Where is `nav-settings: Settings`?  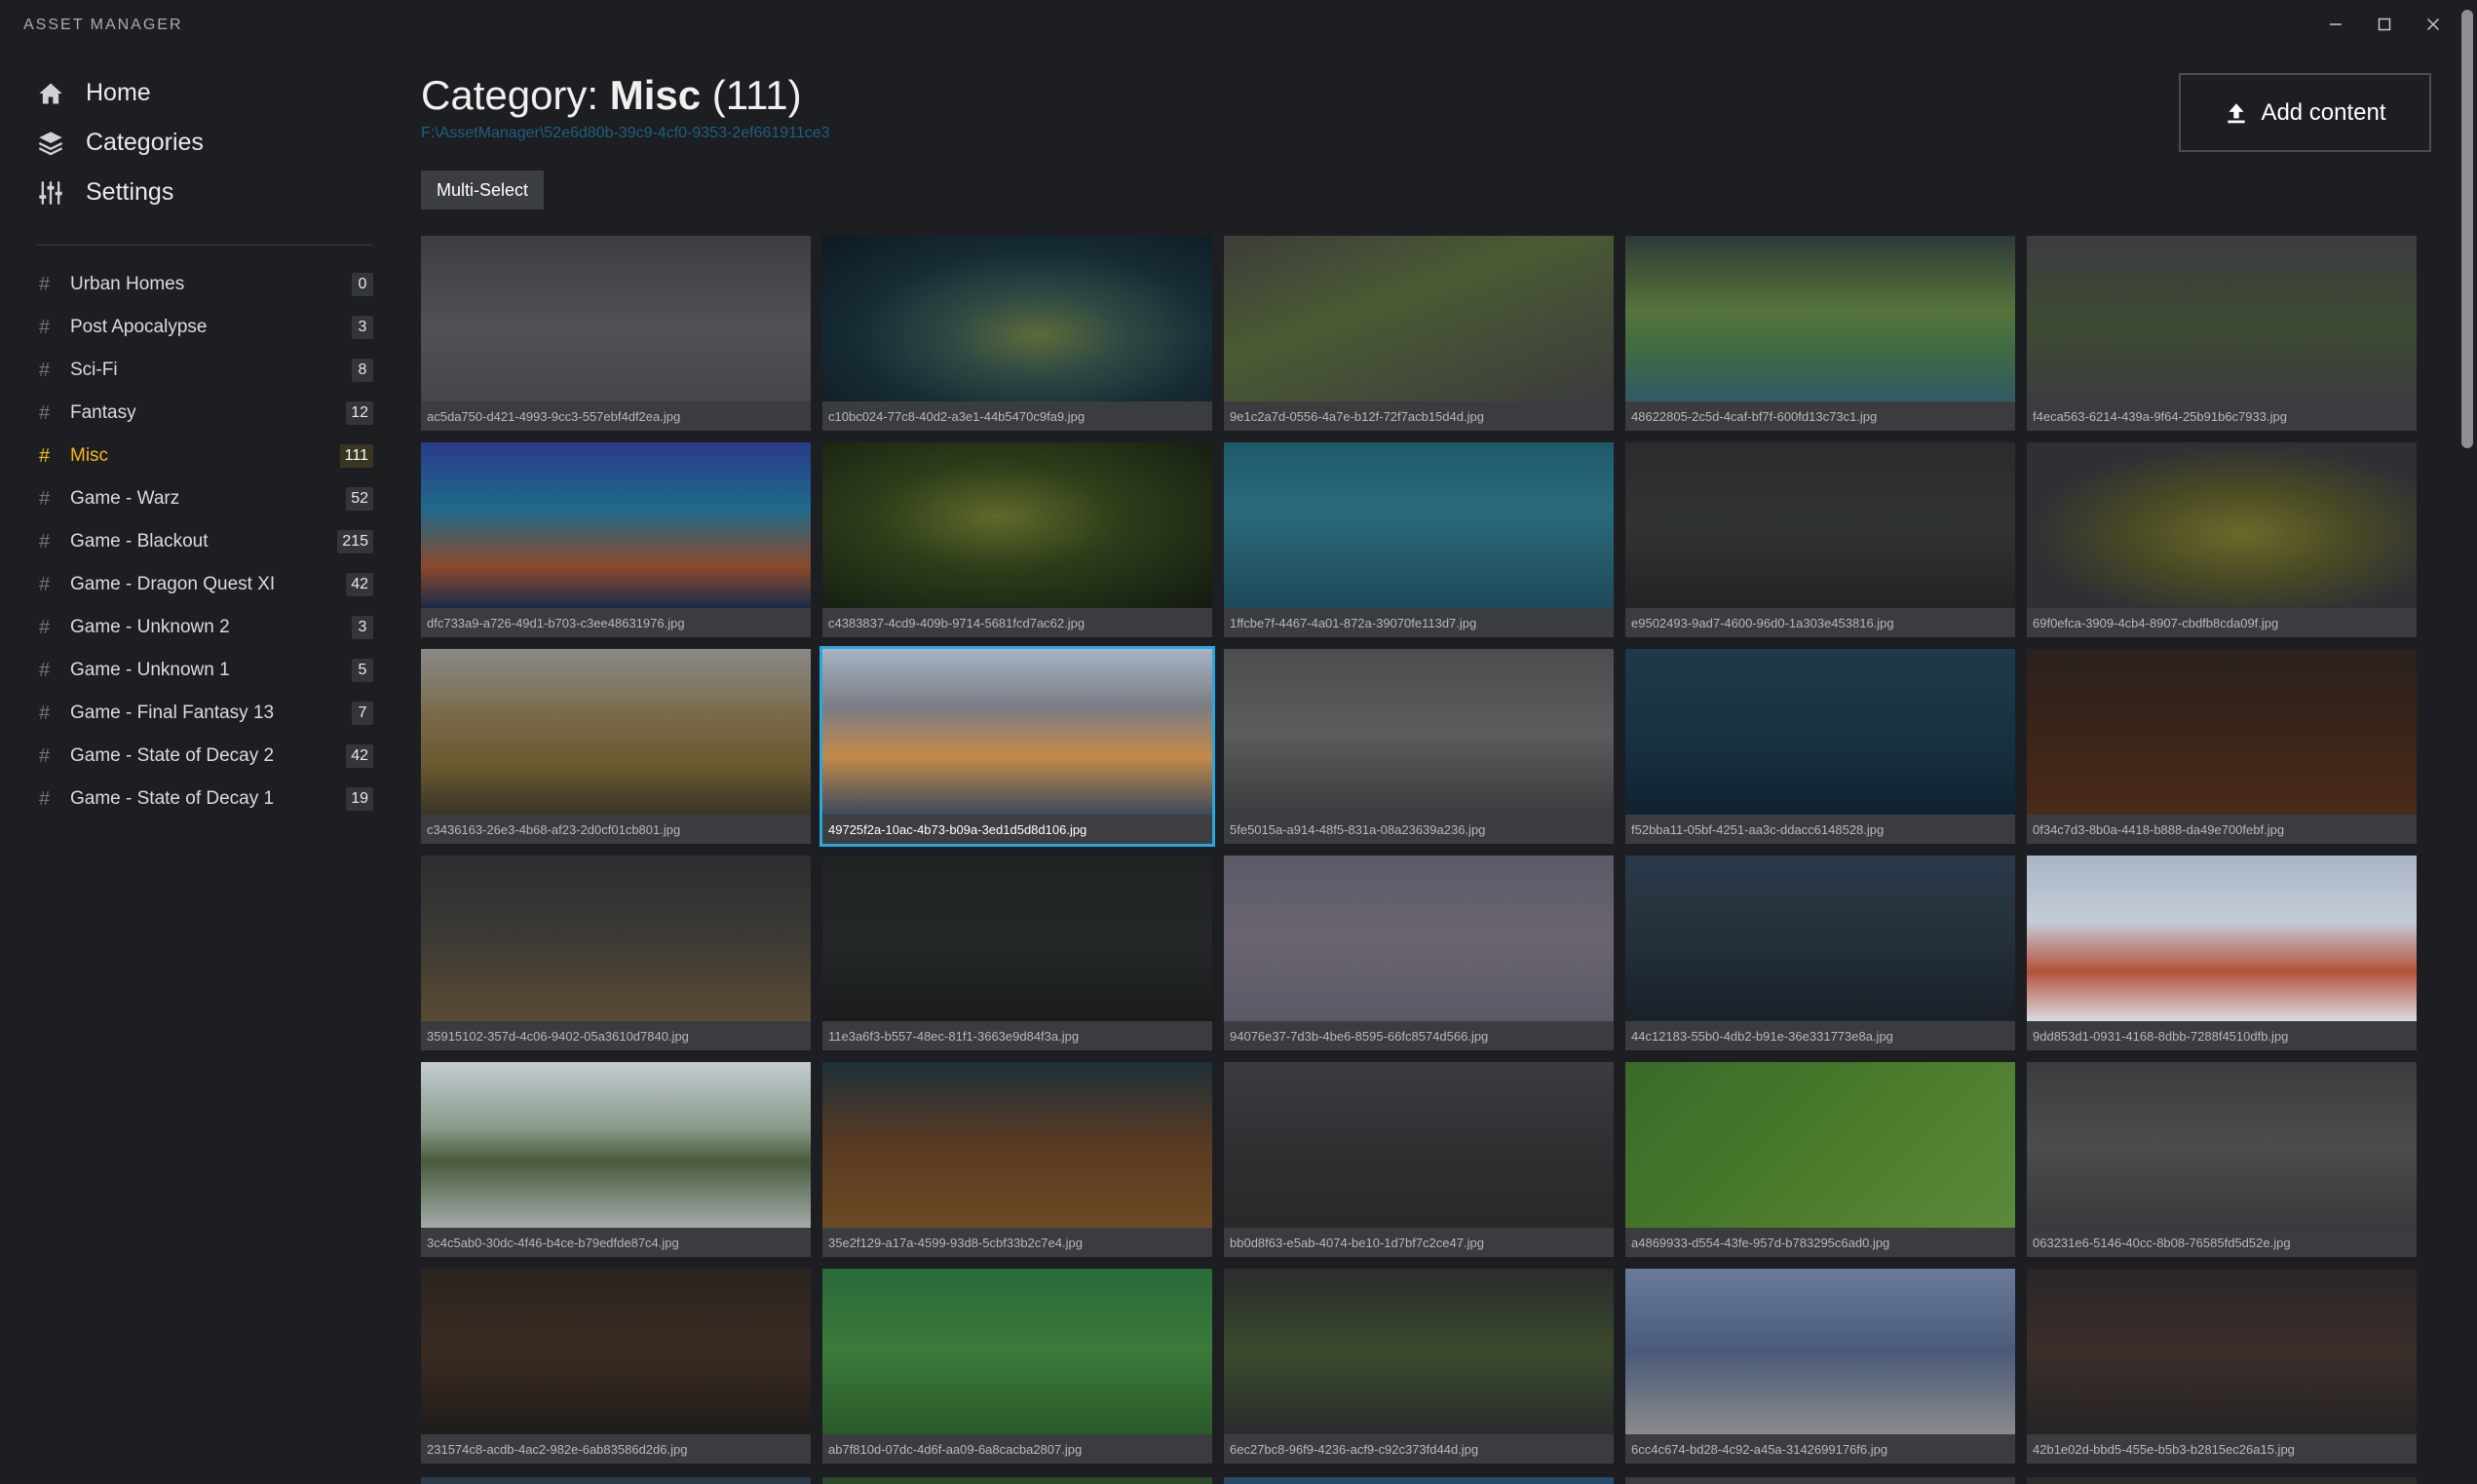 nav-settings: Settings is located at coordinates (205, 192).